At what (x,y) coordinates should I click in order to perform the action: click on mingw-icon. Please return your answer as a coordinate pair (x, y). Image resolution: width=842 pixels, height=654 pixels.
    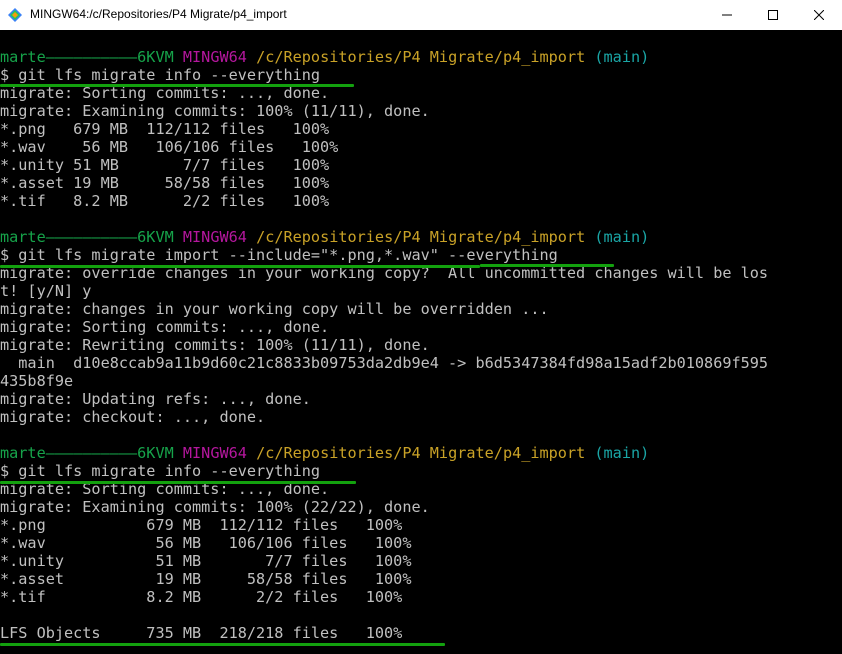
    Looking at the image, I should click on (15, 15).